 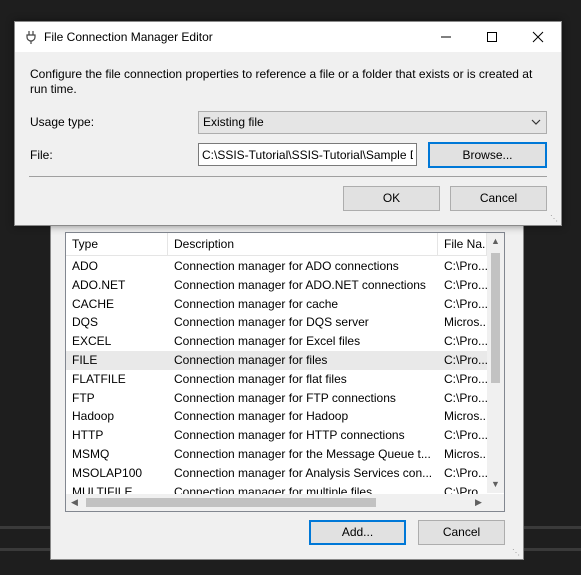 What do you see at coordinates (492, 37) in the screenshot?
I see `maximize-icon` at bounding box center [492, 37].